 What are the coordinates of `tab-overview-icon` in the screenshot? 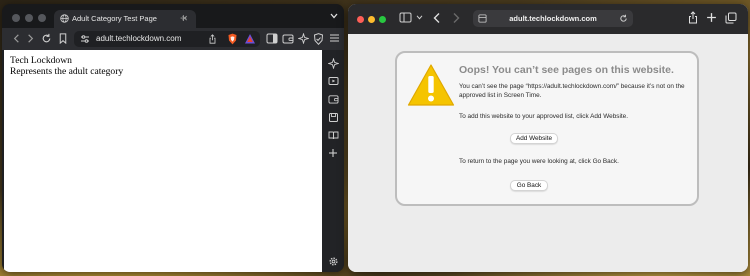 It's located at (731, 18).